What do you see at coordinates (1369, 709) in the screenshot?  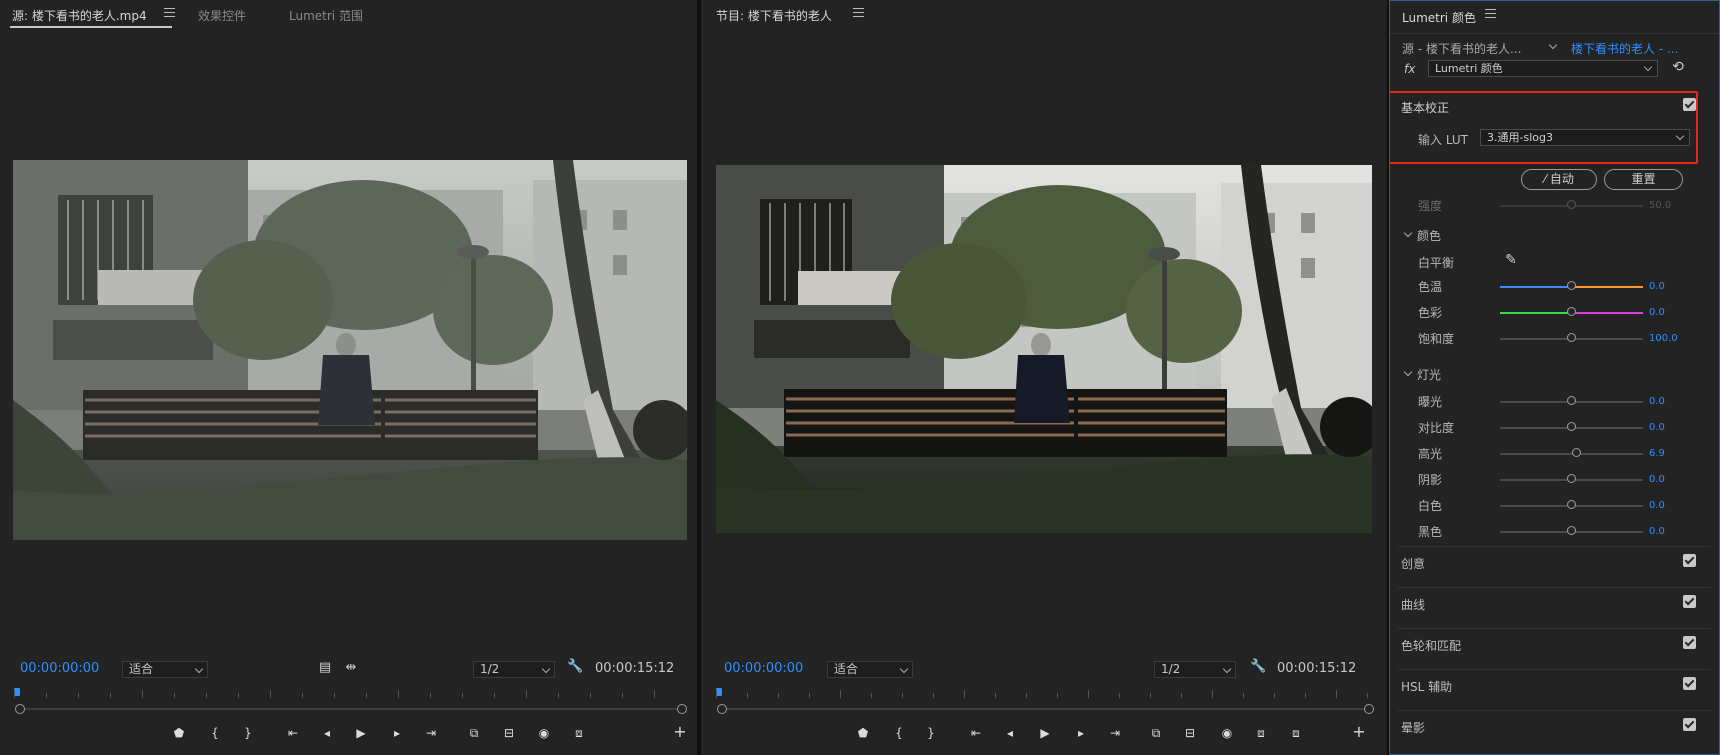 I see `program-zoom-end-handle` at bounding box center [1369, 709].